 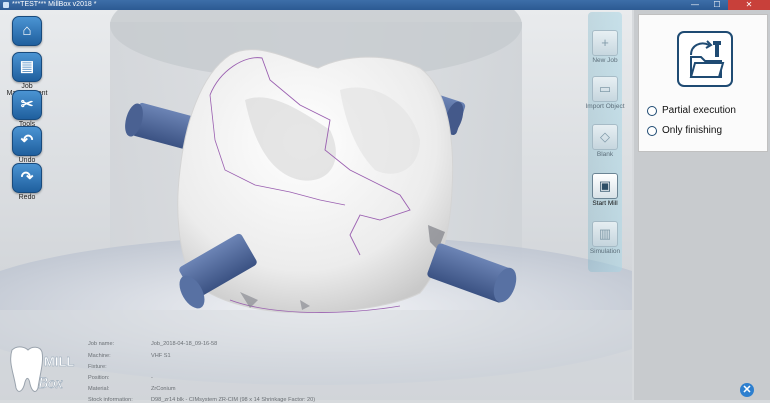 I want to click on logo-box-text: Box, so click(x=50, y=383).